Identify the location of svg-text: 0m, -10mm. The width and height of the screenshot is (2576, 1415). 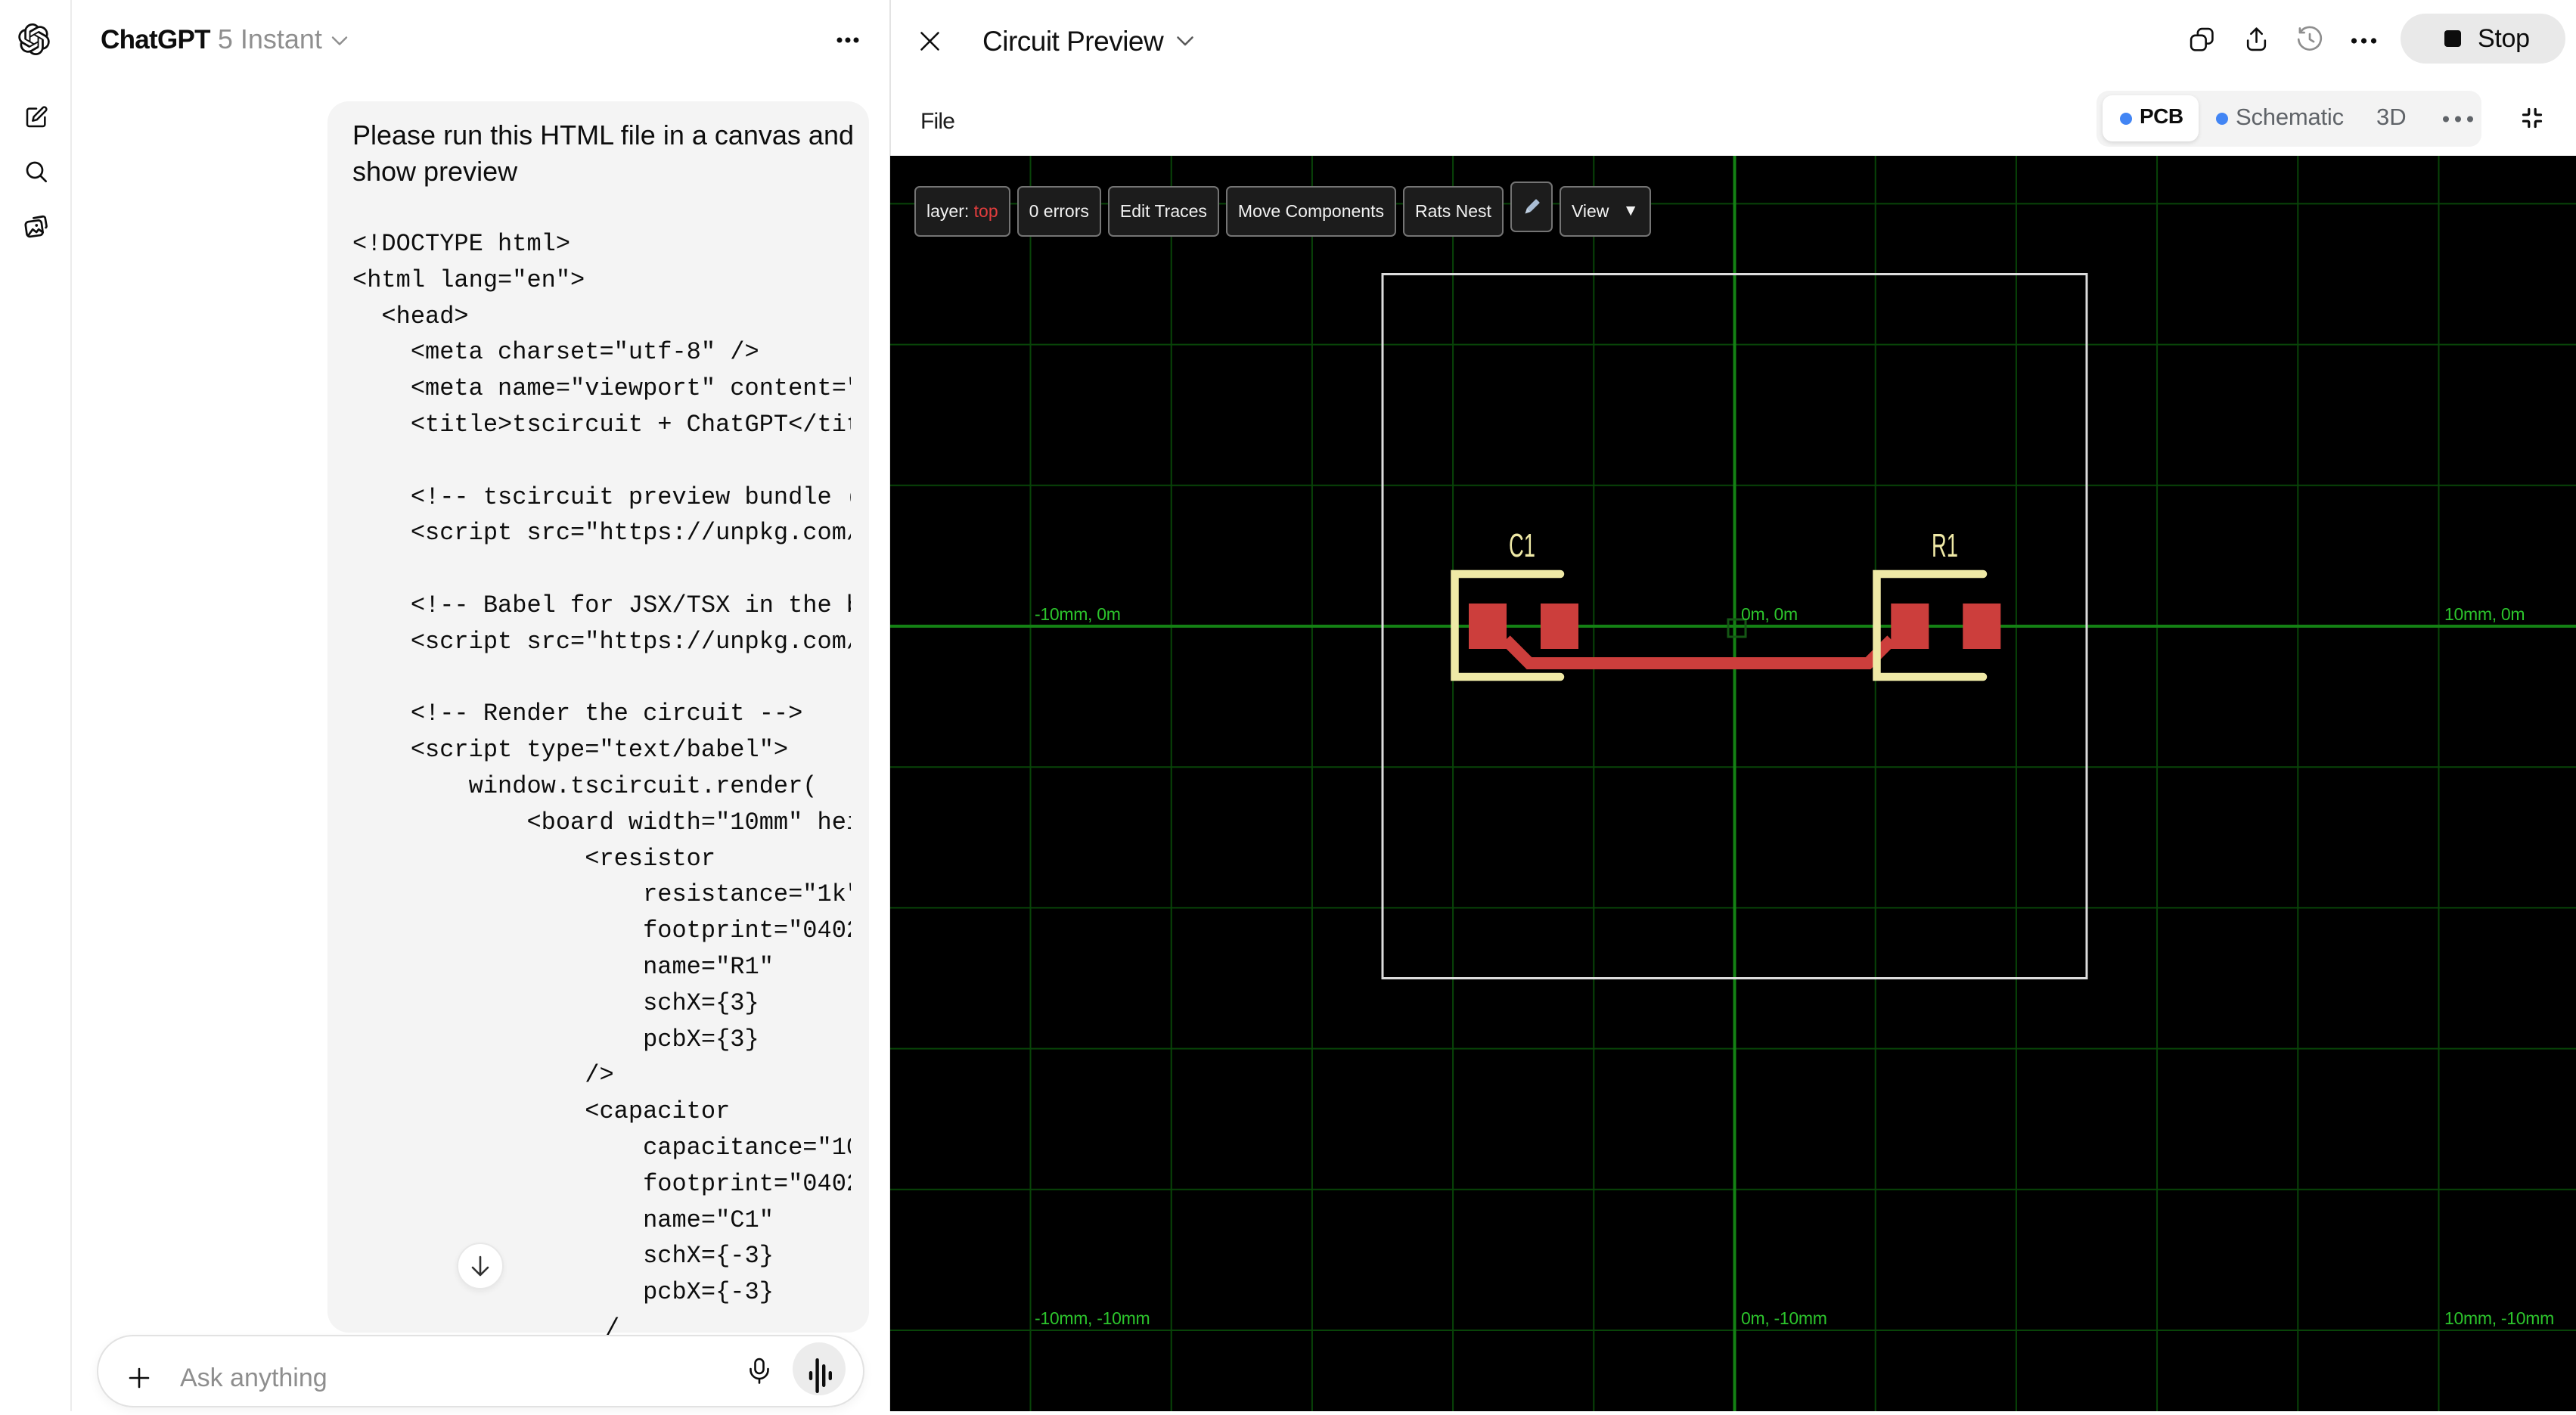
(1784, 1318).